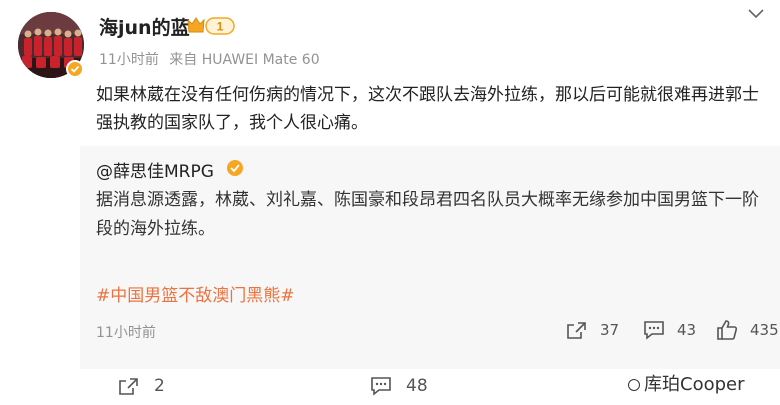 This screenshot has width=780, height=405. What do you see at coordinates (399, 386) in the screenshot?
I see `comment-button: 48` at bounding box center [399, 386].